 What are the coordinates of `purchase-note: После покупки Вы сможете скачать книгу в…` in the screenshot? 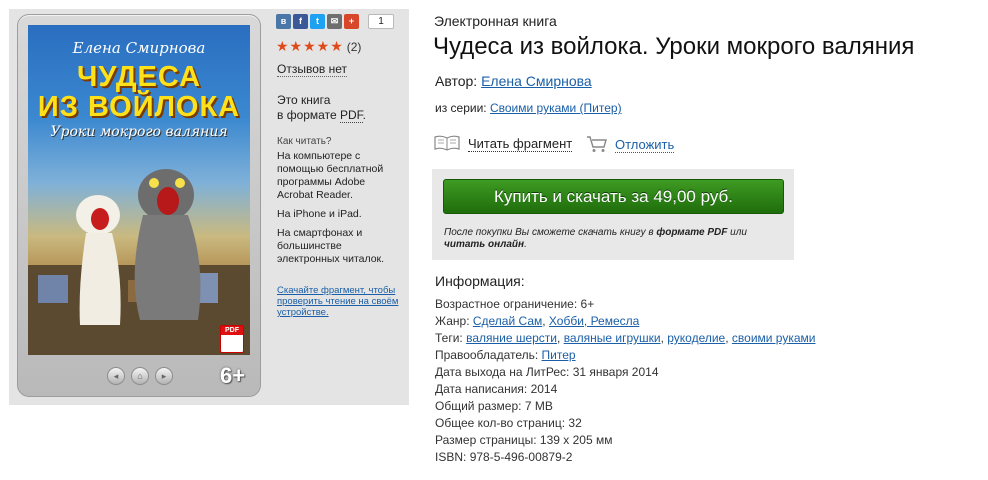 It's located at (614, 239).